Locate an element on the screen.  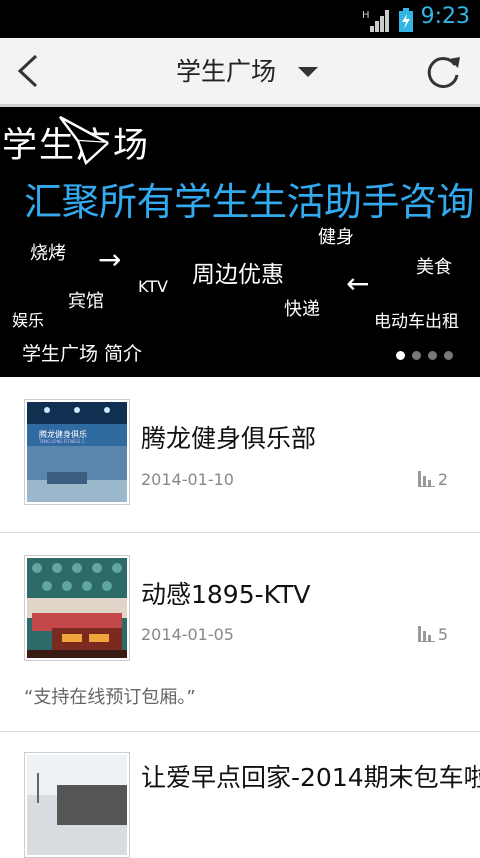
banner-word-bbq: 烧烤 is located at coordinates (48, 253).